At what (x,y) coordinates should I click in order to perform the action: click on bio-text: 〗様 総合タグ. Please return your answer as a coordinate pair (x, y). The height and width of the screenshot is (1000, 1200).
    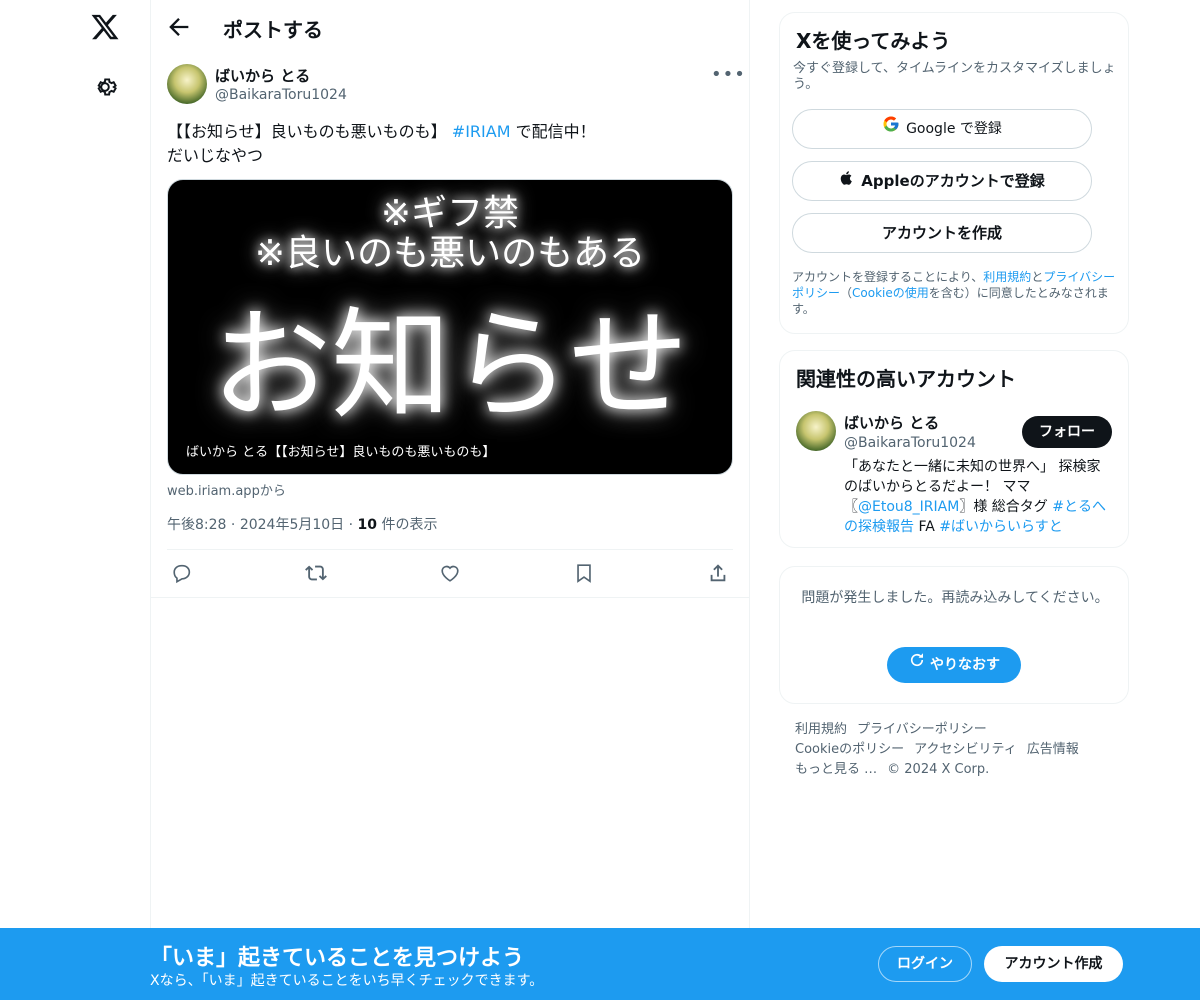
    Looking at the image, I should click on (1006, 507).